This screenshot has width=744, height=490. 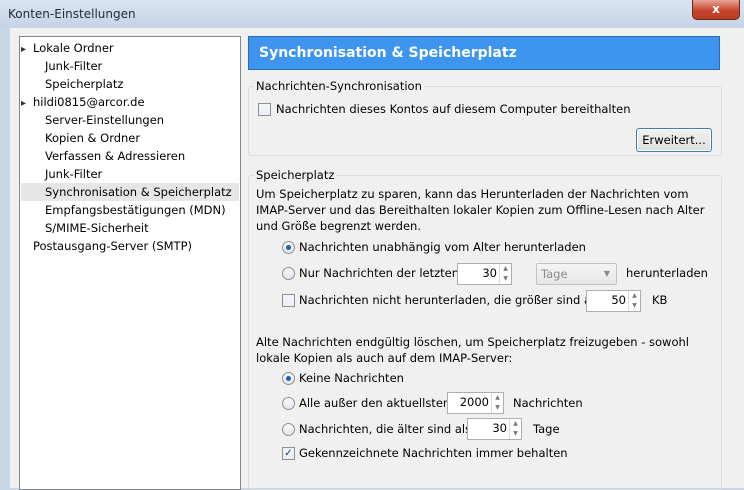 I want to click on tree-item-junk-filter-account: Junk-Filter, so click(x=73, y=174).